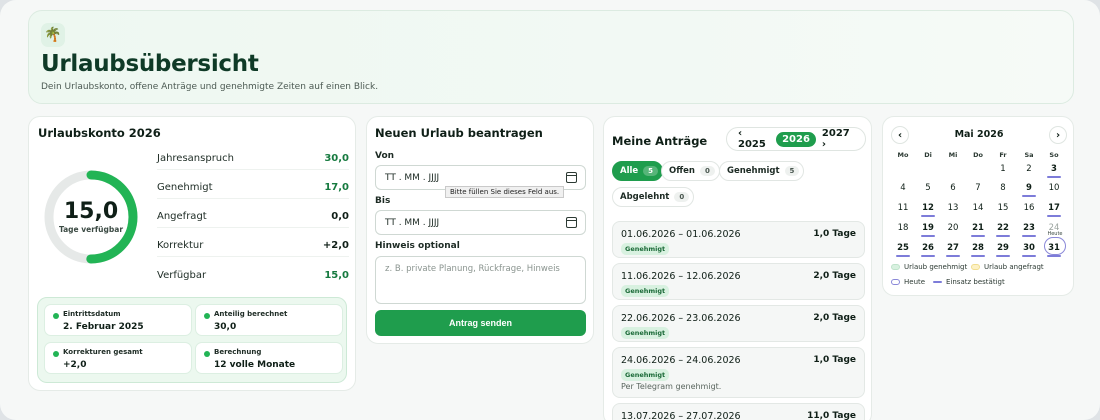 This screenshot has width=1100, height=420. Describe the element at coordinates (903, 189) in the screenshot. I see `calendar-day: 4` at that location.